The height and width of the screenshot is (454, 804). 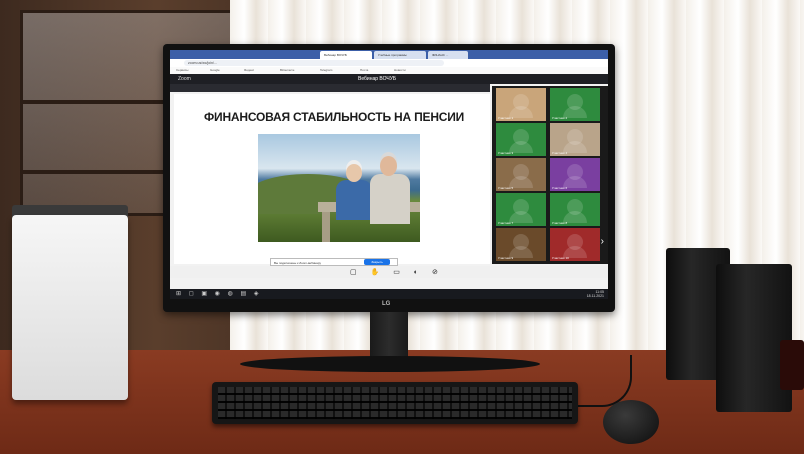 What do you see at coordinates (631, 422) in the screenshot?
I see `computer-mouse` at bounding box center [631, 422].